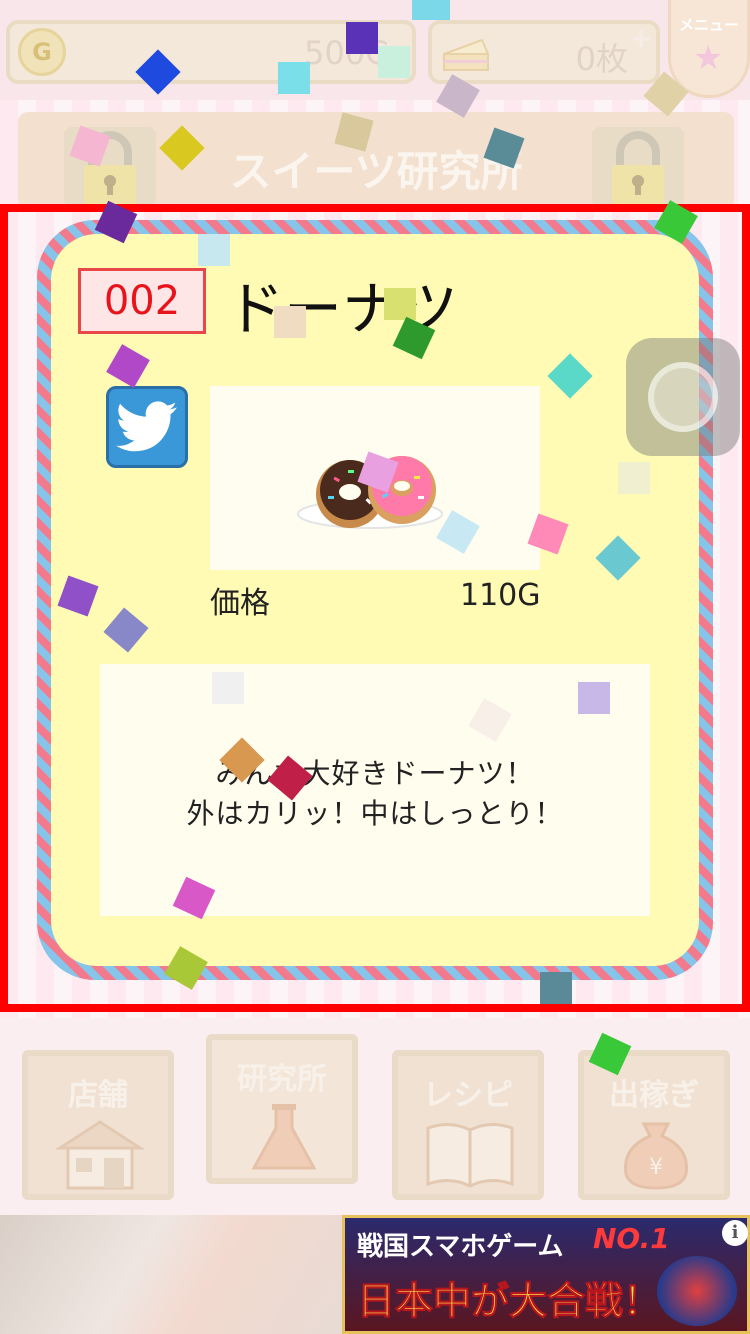  Describe the element at coordinates (284, 1137) in the screenshot. I see `flask-icon` at that location.